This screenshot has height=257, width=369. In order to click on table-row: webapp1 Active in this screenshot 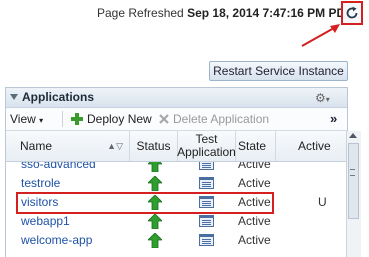, I will do `click(169, 221)`.